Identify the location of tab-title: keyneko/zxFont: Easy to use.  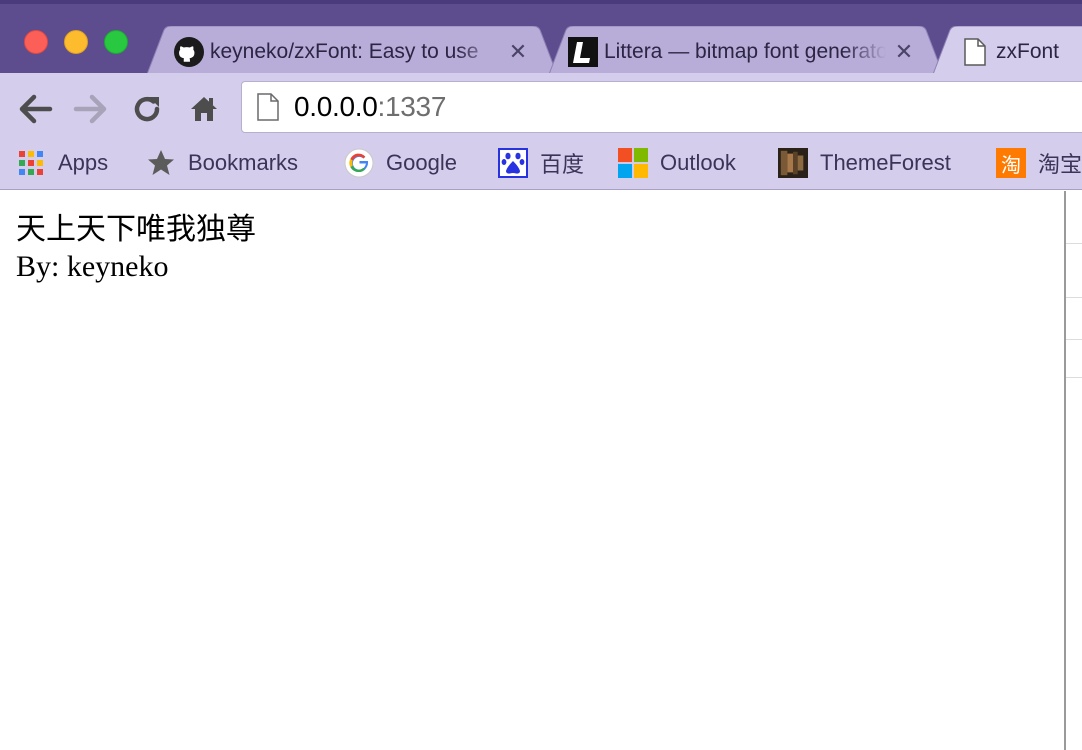
(344, 51).